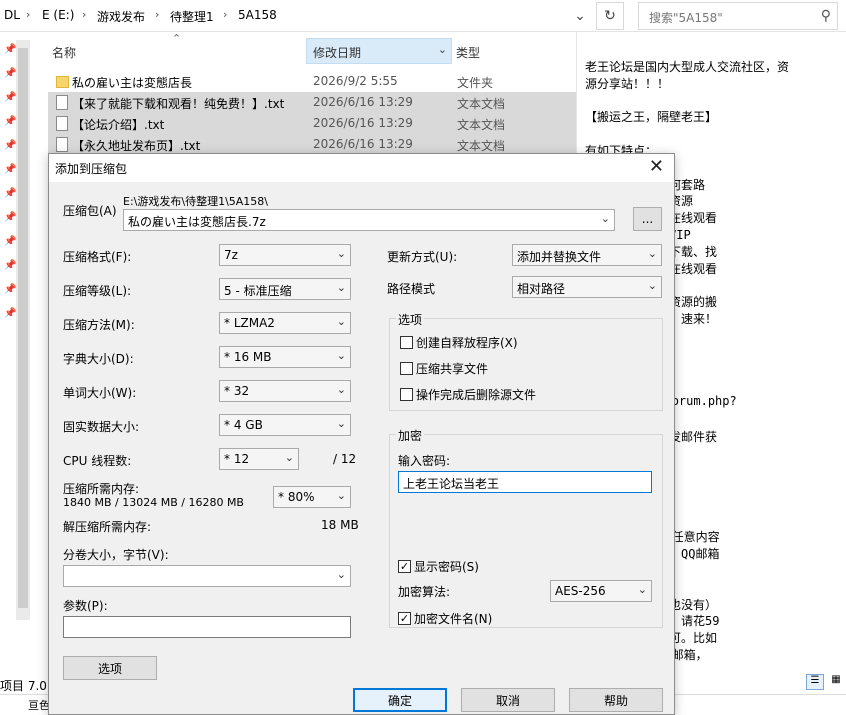 The image size is (846, 715). What do you see at coordinates (197, 222) in the screenshot?
I see `archive-name-value: 私の雇い主は変態店長.7z` at bounding box center [197, 222].